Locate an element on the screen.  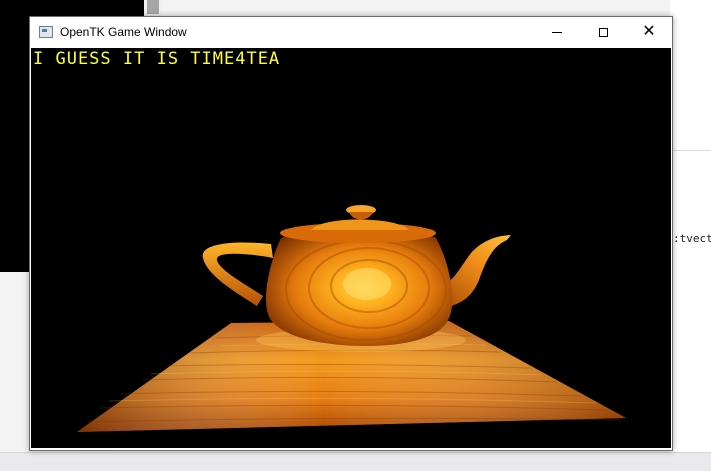
overlay-text: I GUESS IT IS TIME4TEA is located at coordinates (157, 59).